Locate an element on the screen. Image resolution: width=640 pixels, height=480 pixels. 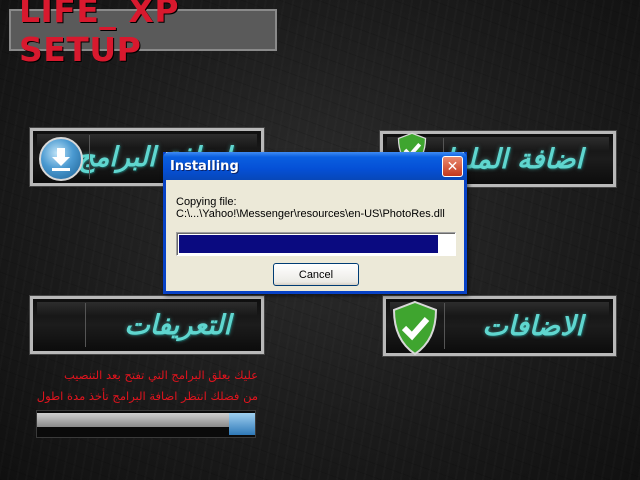
setup-progress-bar is located at coordinates (146, 424).